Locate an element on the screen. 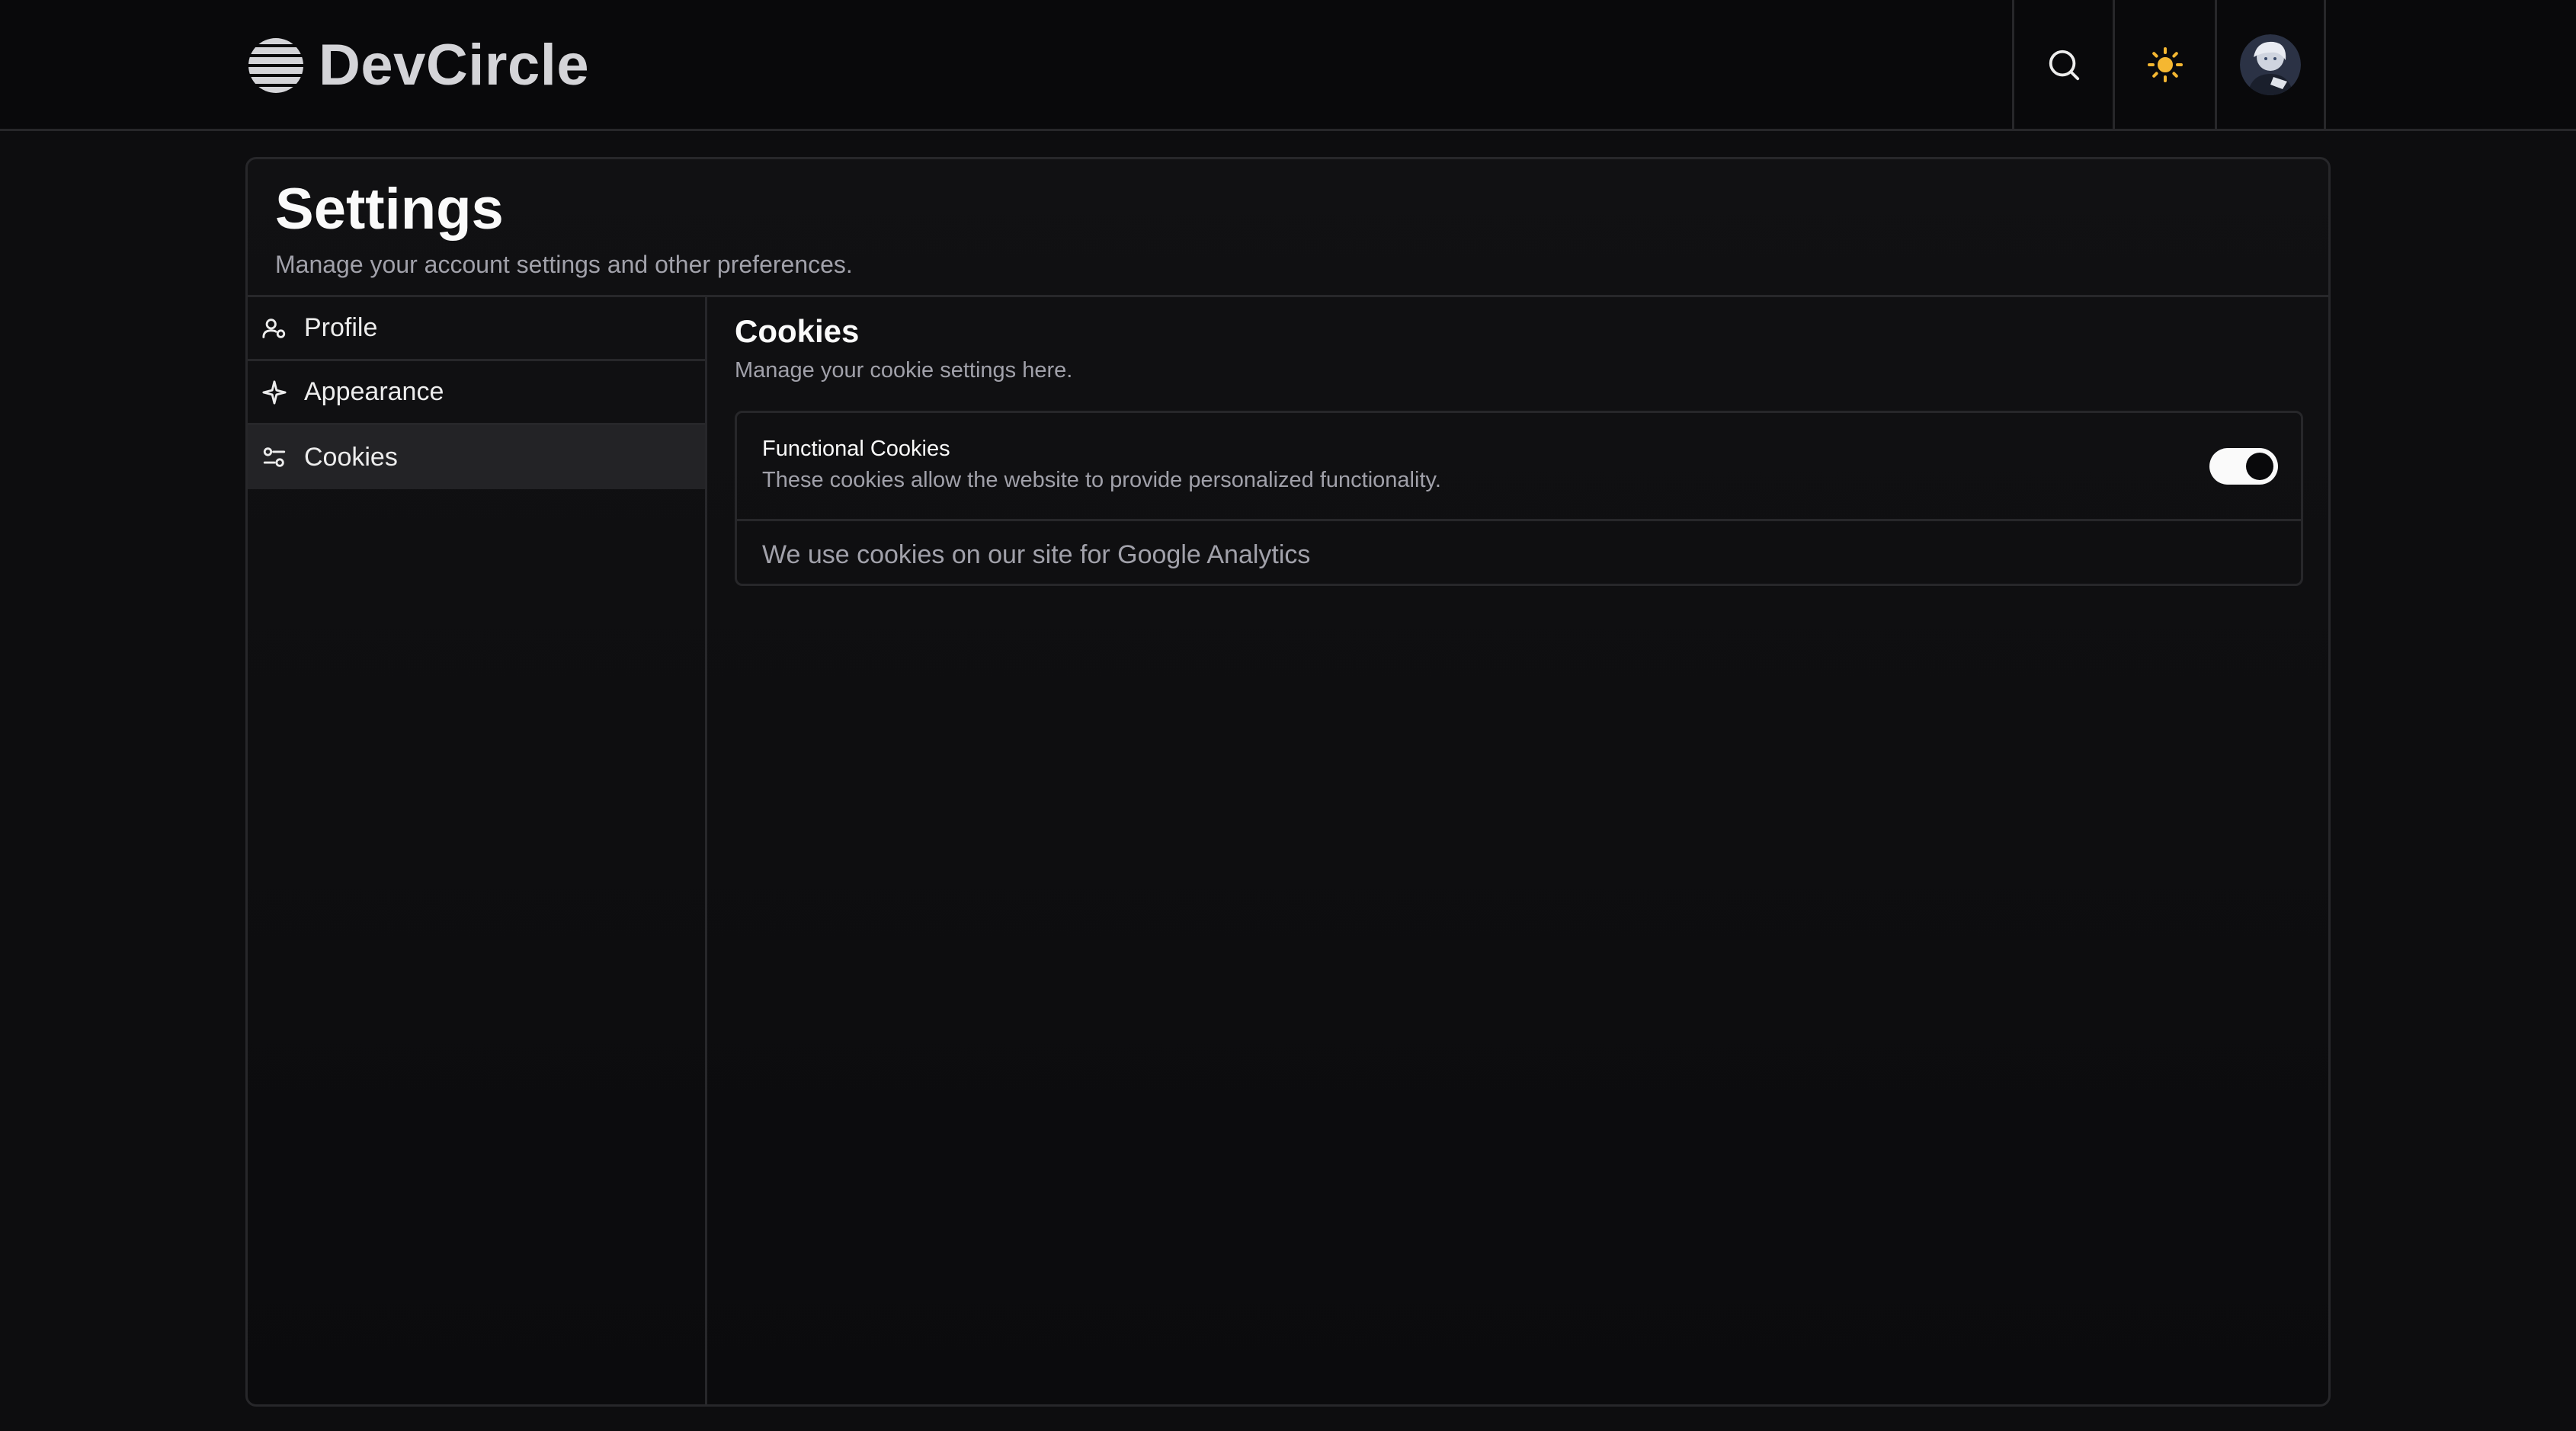  sun-icon is located at coordinates (2165, 64).